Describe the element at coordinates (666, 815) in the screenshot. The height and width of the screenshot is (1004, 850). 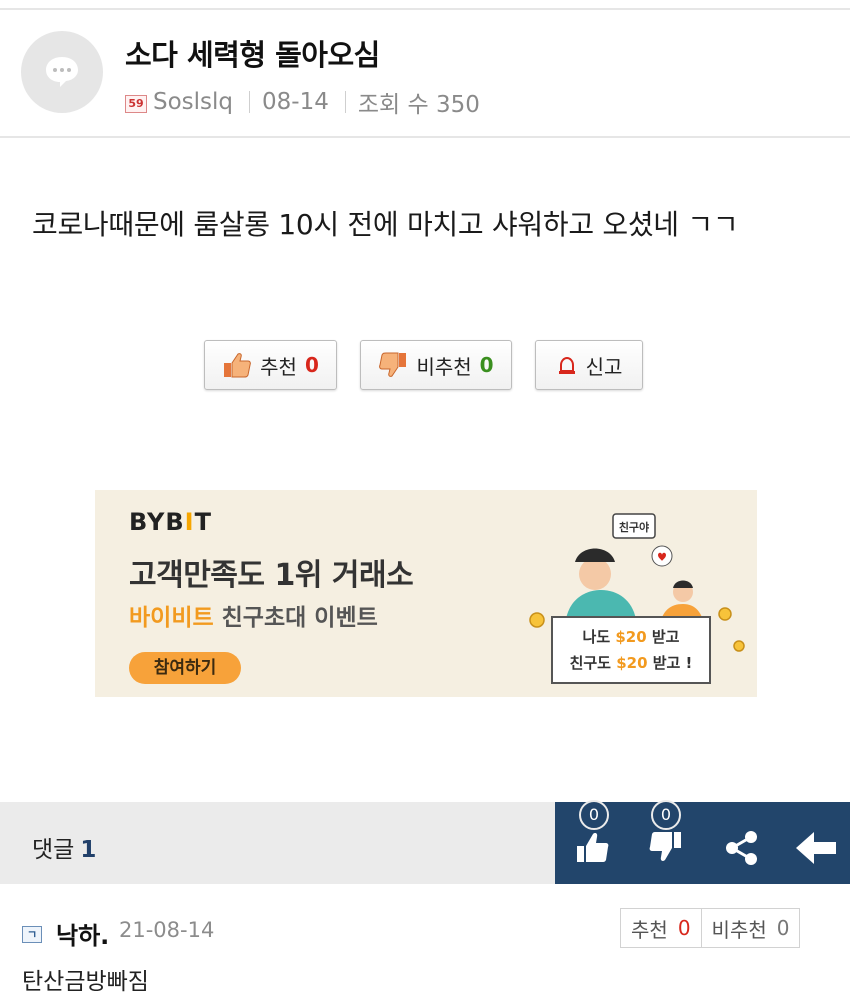
I see `dislike-count-badge: 0` at that location.